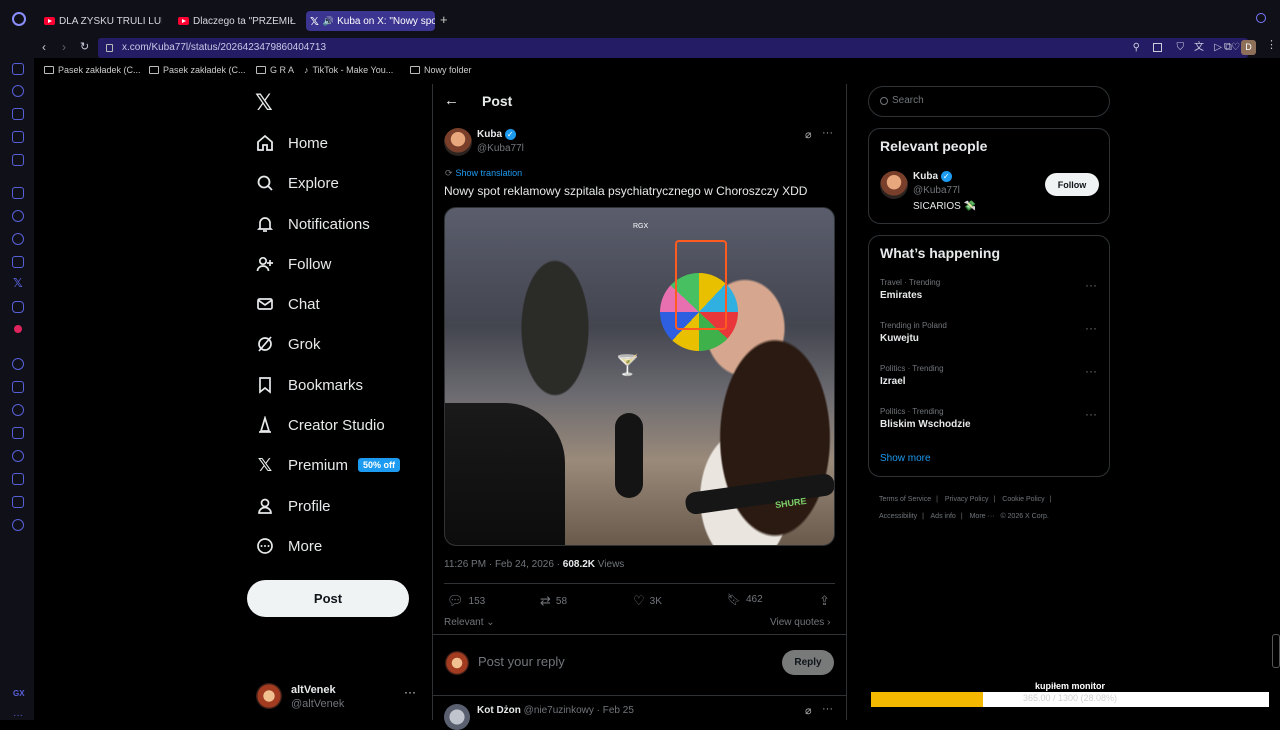  What do you see at coordinates (18, 262) in the screenshot?
I see `instagram-icon` at bounding box center [18, 262].